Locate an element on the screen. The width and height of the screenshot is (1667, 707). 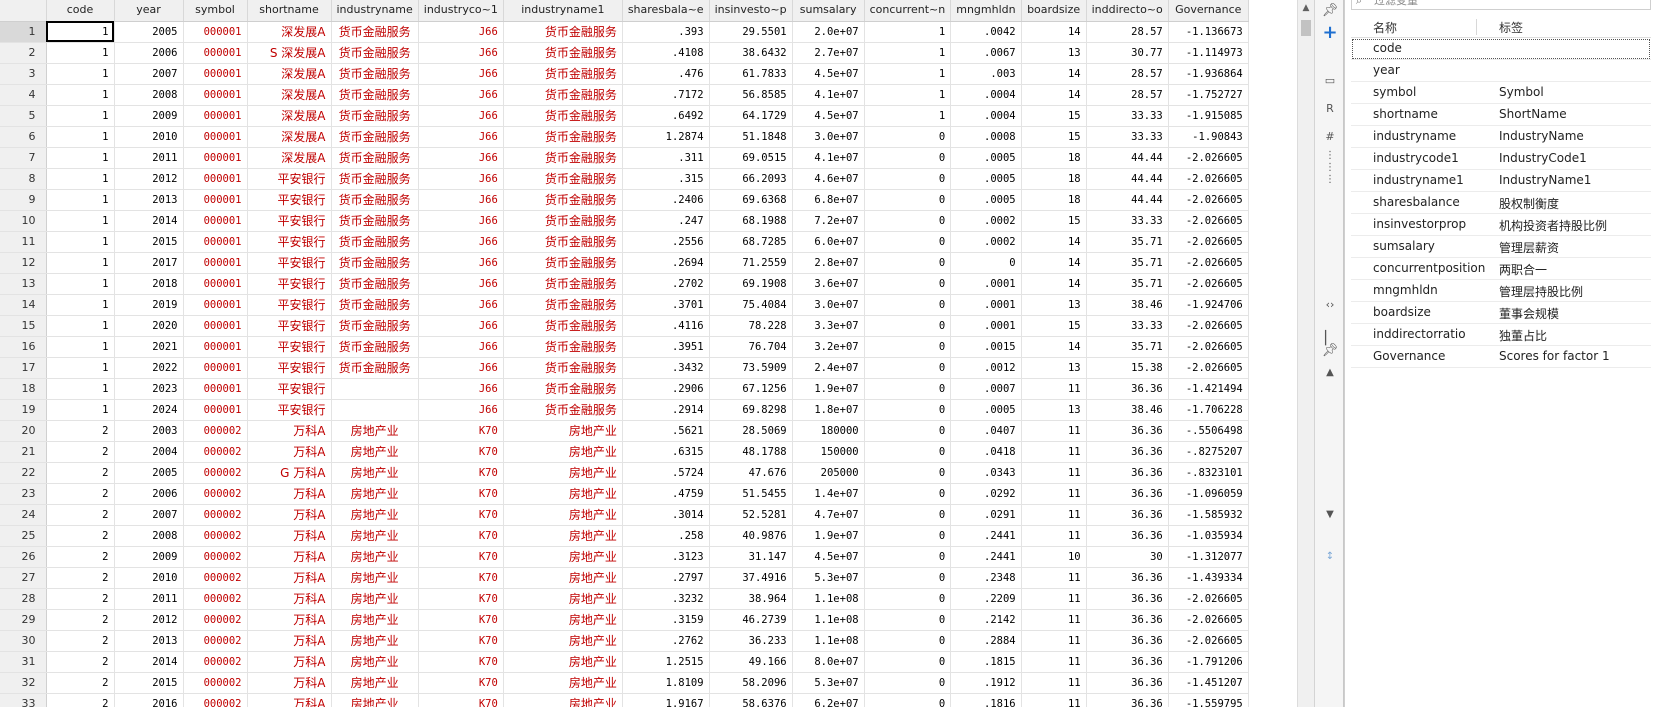
cell-sumsalary: 180000 is located at coordinates (828, 431).